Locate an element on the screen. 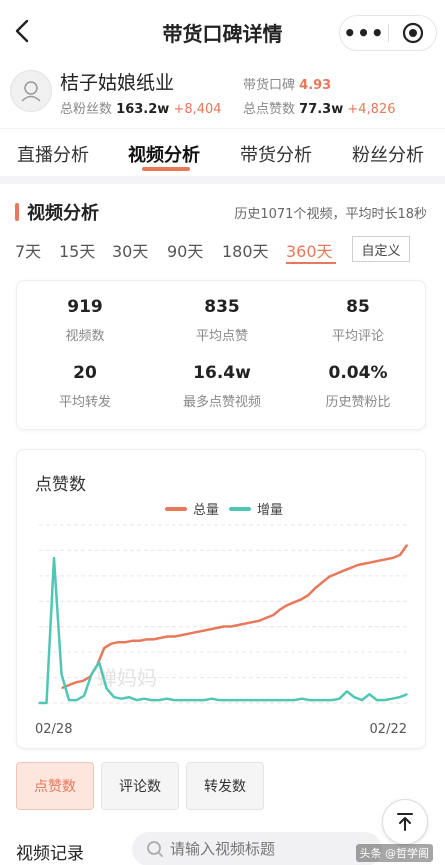  fans-delta: +8,404 is located at coordinates (197, 109).